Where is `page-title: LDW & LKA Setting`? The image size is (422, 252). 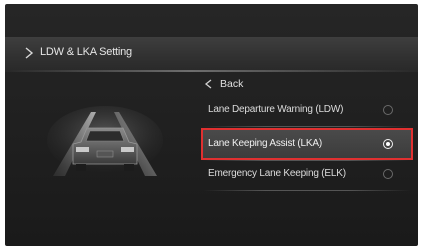 page-title: LDW & LKA Setting is located at coordinates (86, 52).